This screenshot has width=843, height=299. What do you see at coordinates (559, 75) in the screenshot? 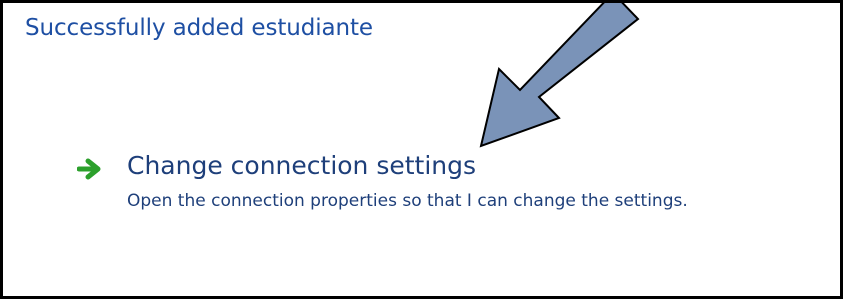
I see `callout-arrow-icon` at bounding box center [559, 75].